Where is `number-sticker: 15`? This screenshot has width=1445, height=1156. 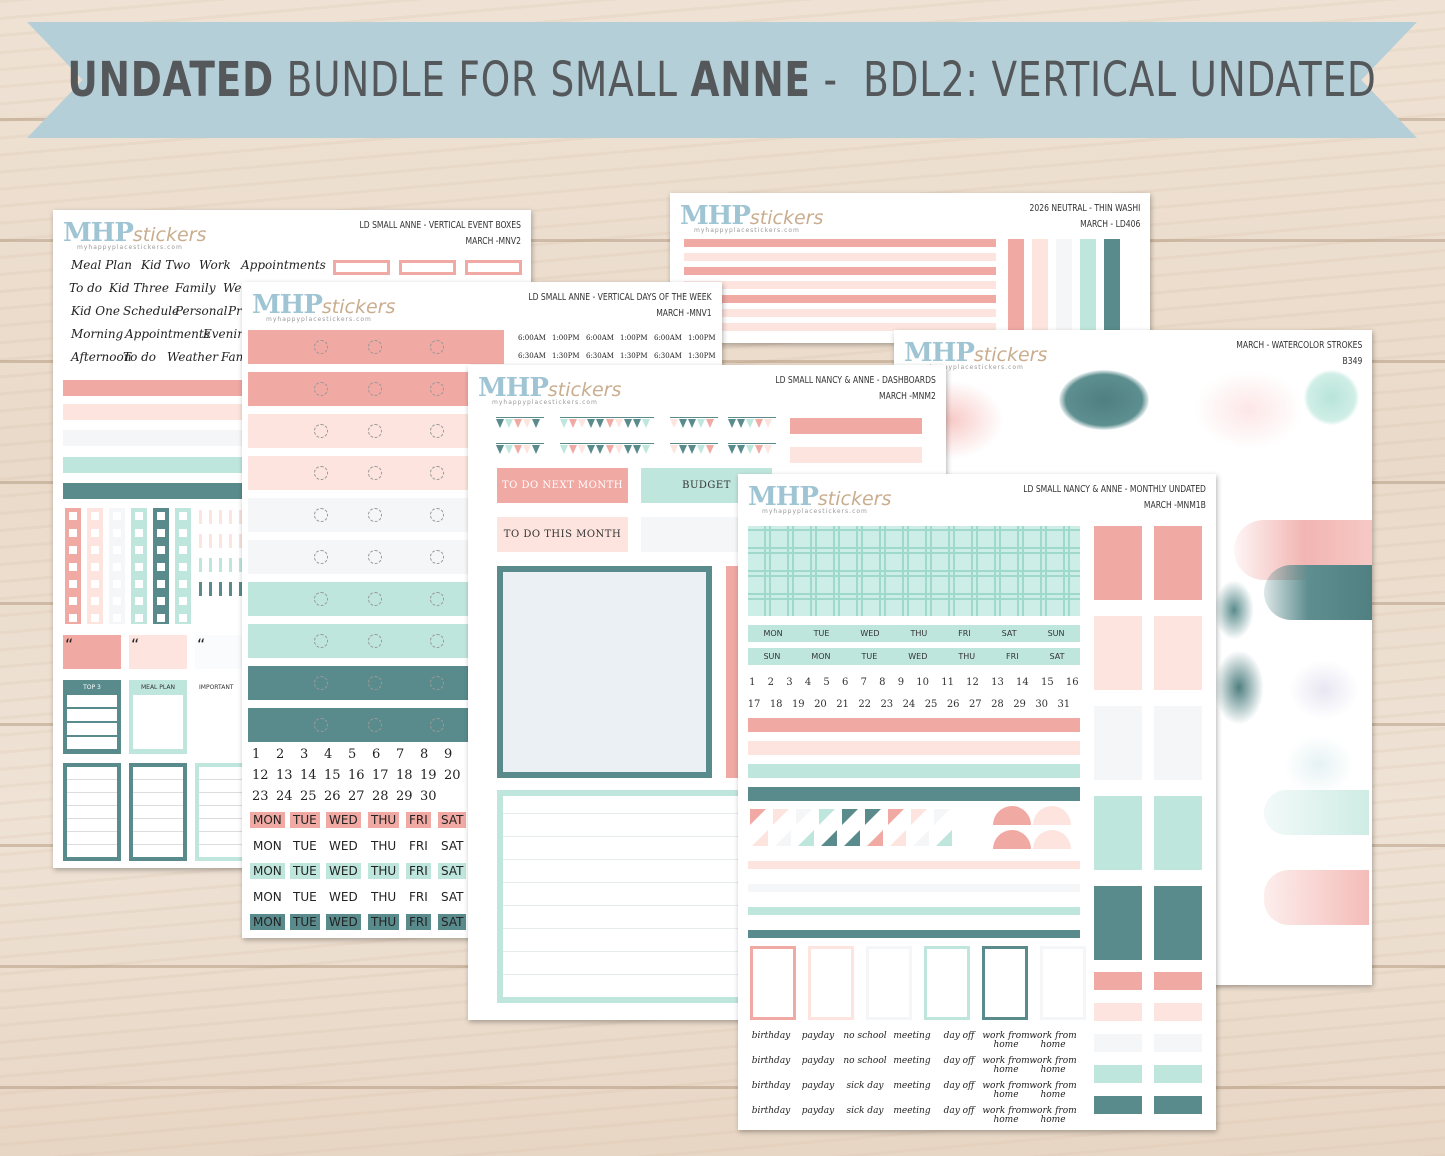 number-sticker: 15 is located at coordinates (332, 775).